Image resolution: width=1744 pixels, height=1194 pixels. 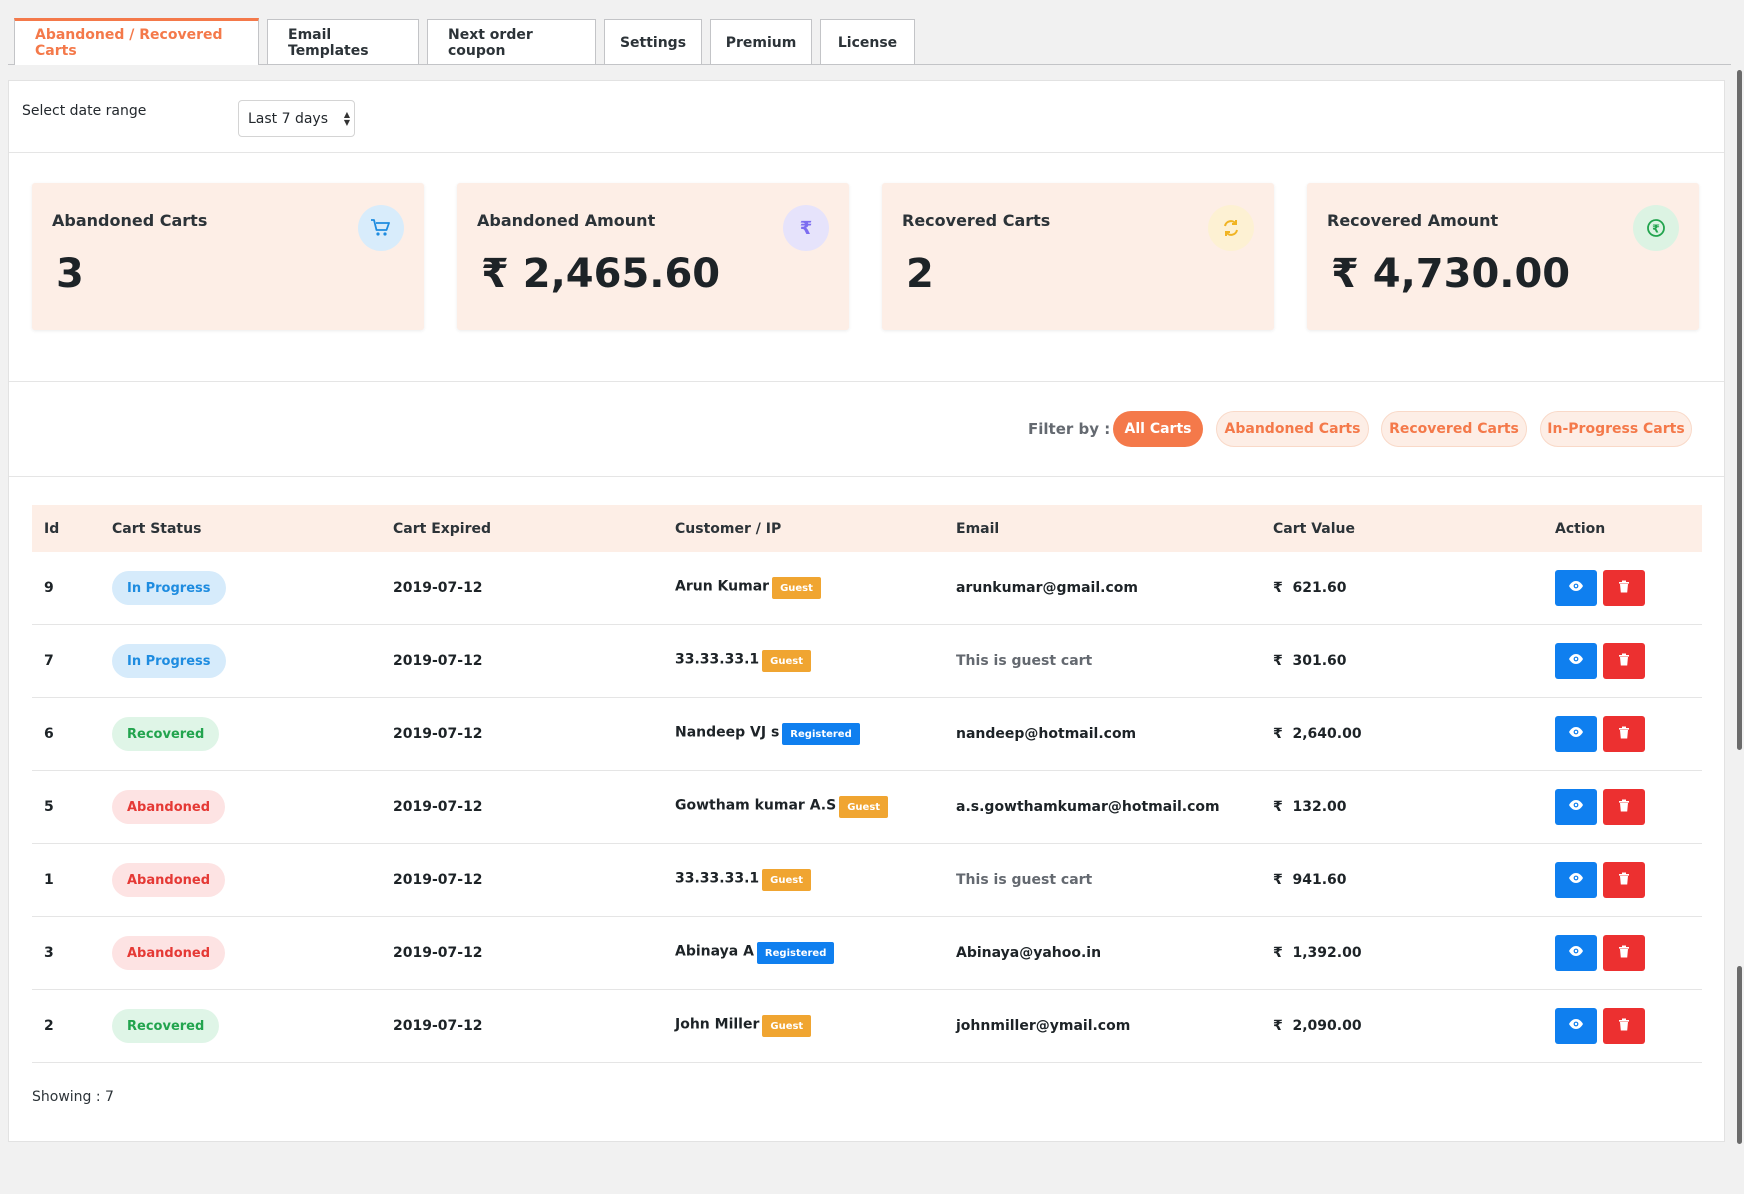 What do you see at coordinates (169, 588) in the screenshot?
I see `status-badge: In Progress` at bounding box center [169, 588].